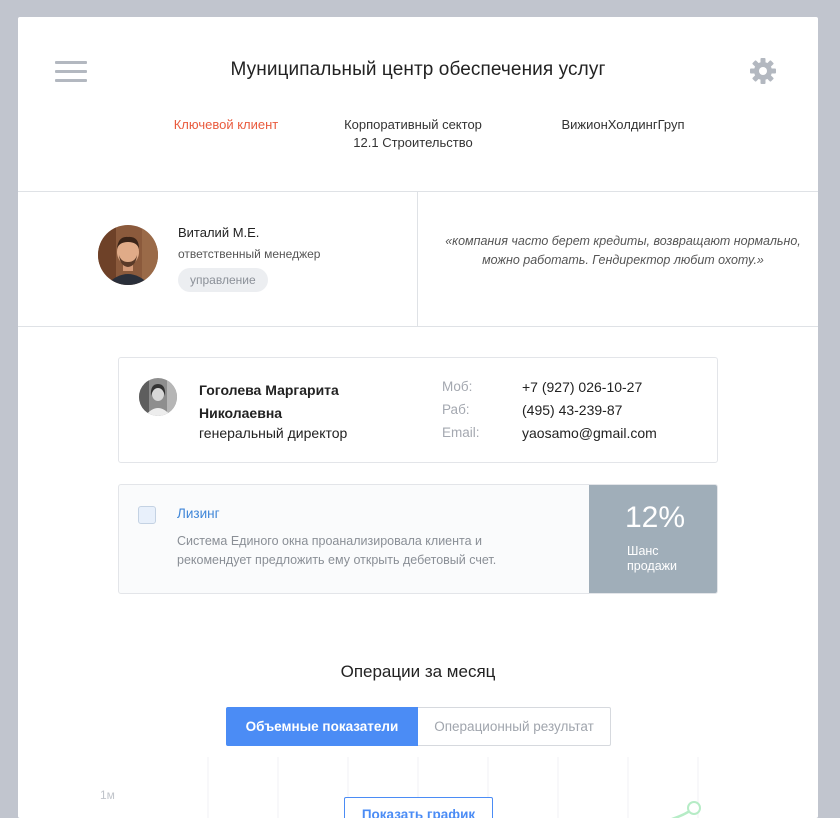 The width and height of the screenshot is (840, 818). I want to click on offer-title: Лизинг, so click(198, 513).